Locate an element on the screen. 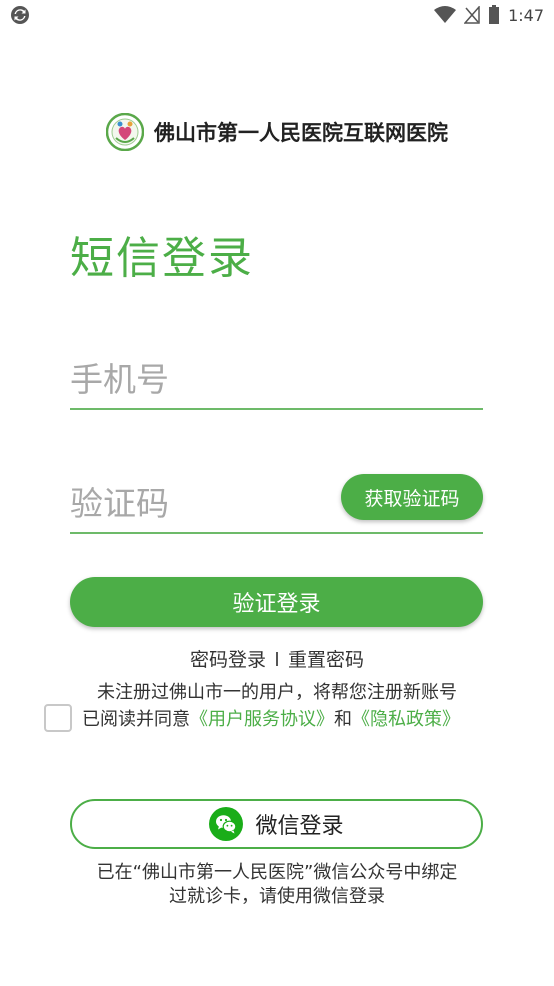 The width and height of the screenshot is (554, 986). phone-field is located at coordinates (276, 380).